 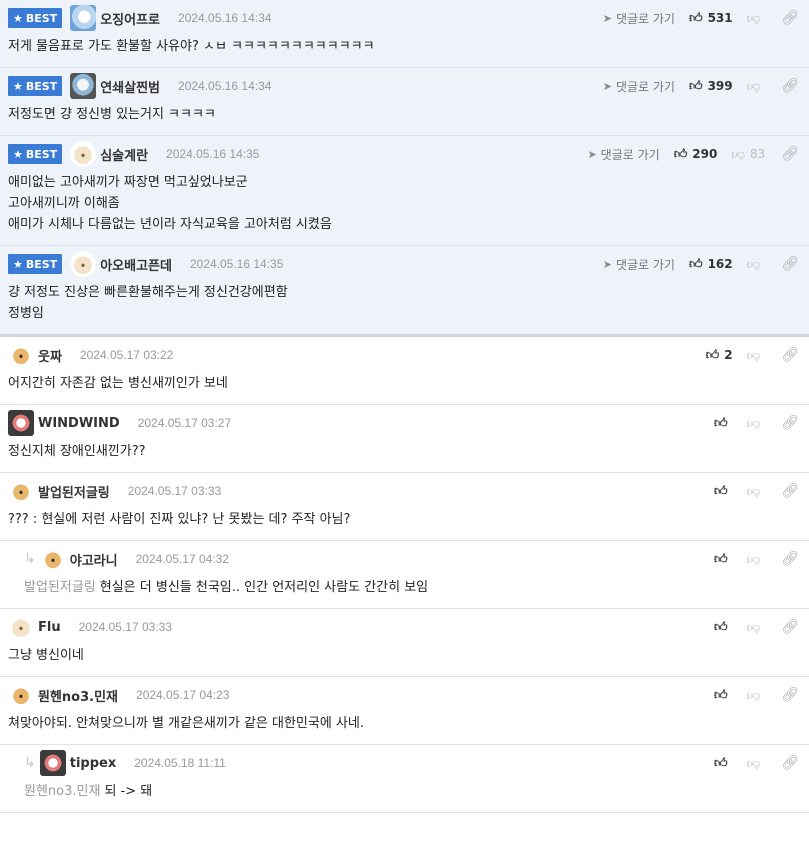 I want to click on dislike-button: 👍︎ 83, so click(x=748, y=154).